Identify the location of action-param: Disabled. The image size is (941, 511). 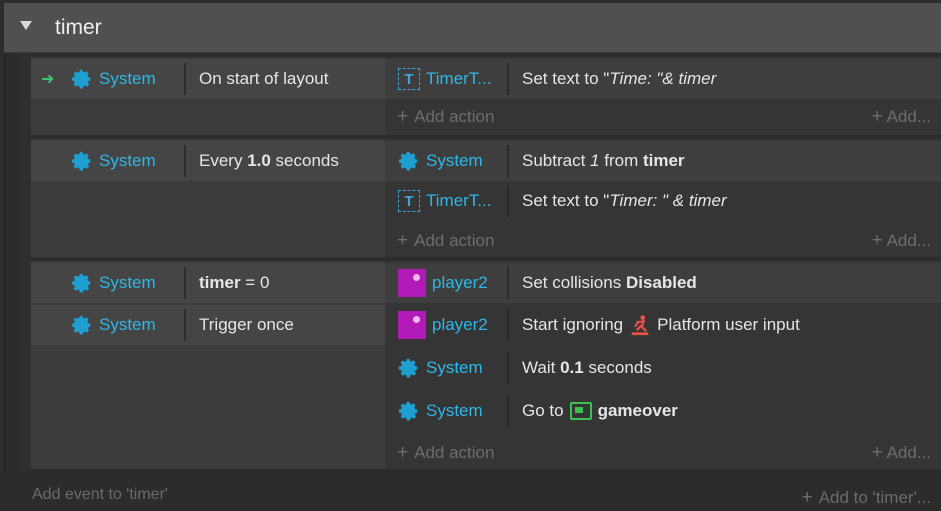
(661, 282).